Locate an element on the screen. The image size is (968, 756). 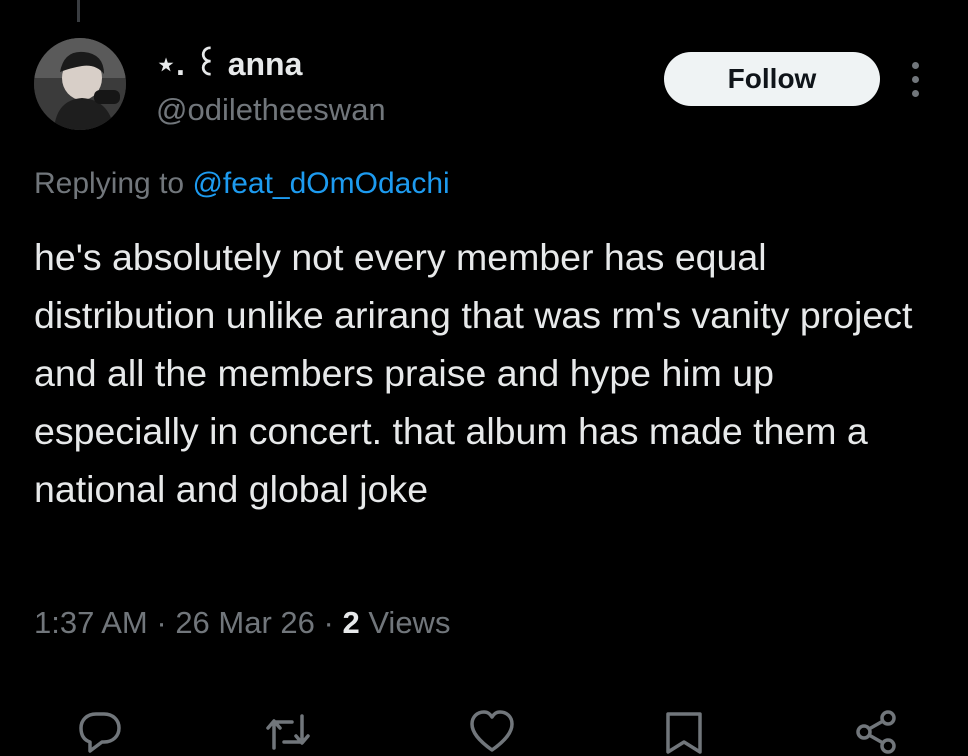
tweet-meta: 1:37 AM · 26 Mar 26 · 2 Views is located at coordinates (242, 623).